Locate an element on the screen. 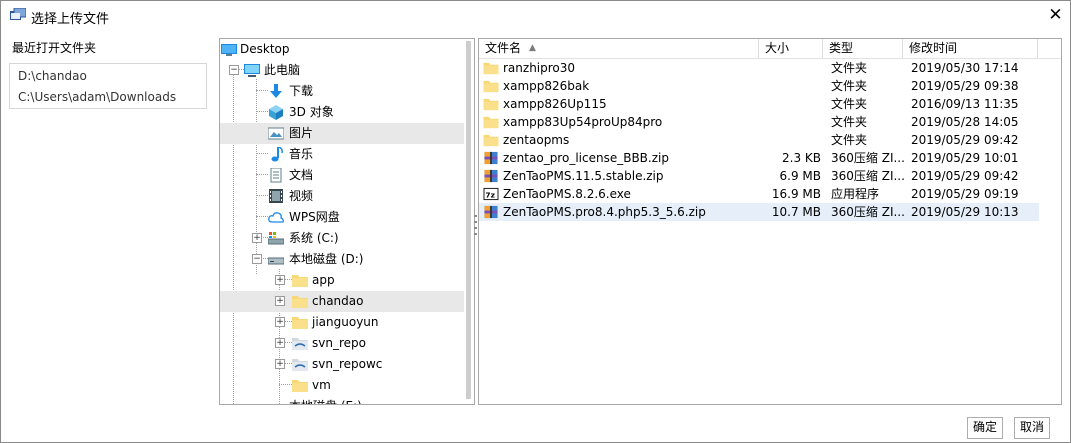 This screenshot has height=443, width=1071. pane-splitter is located at coordinates (475, 225).